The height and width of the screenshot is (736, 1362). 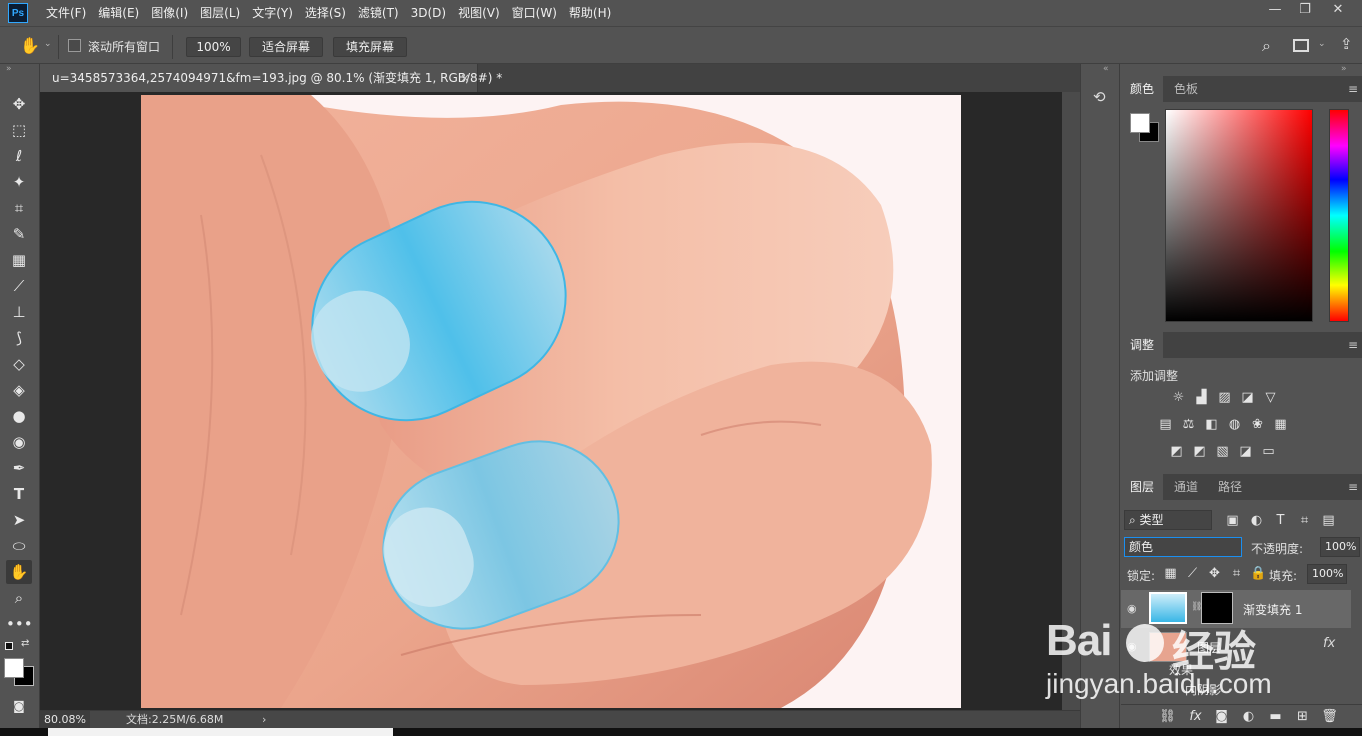 I want to click on new-group-icon: ▬, so click(x=1275, y=716).